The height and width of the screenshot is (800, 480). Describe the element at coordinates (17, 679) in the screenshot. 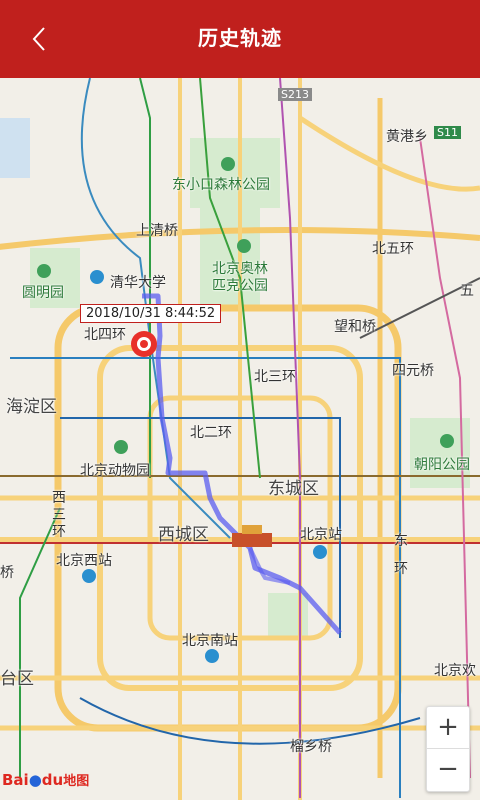

I see `district-label: 台区` at that location.